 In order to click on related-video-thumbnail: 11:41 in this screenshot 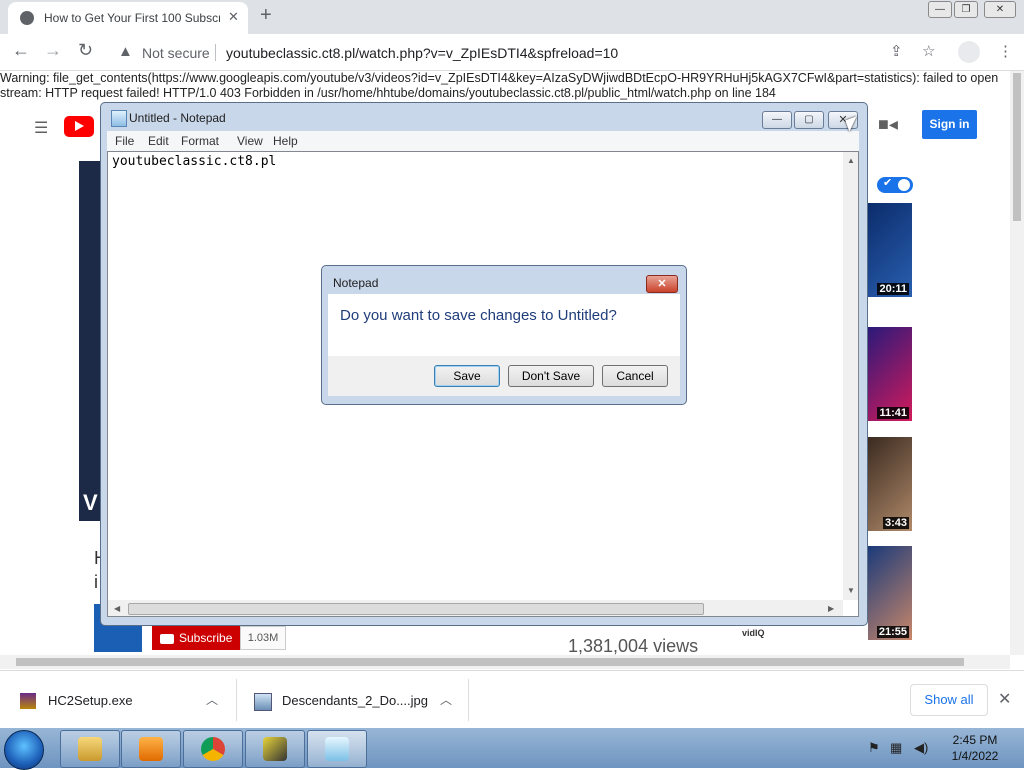, I will do `click(890, 374)`.